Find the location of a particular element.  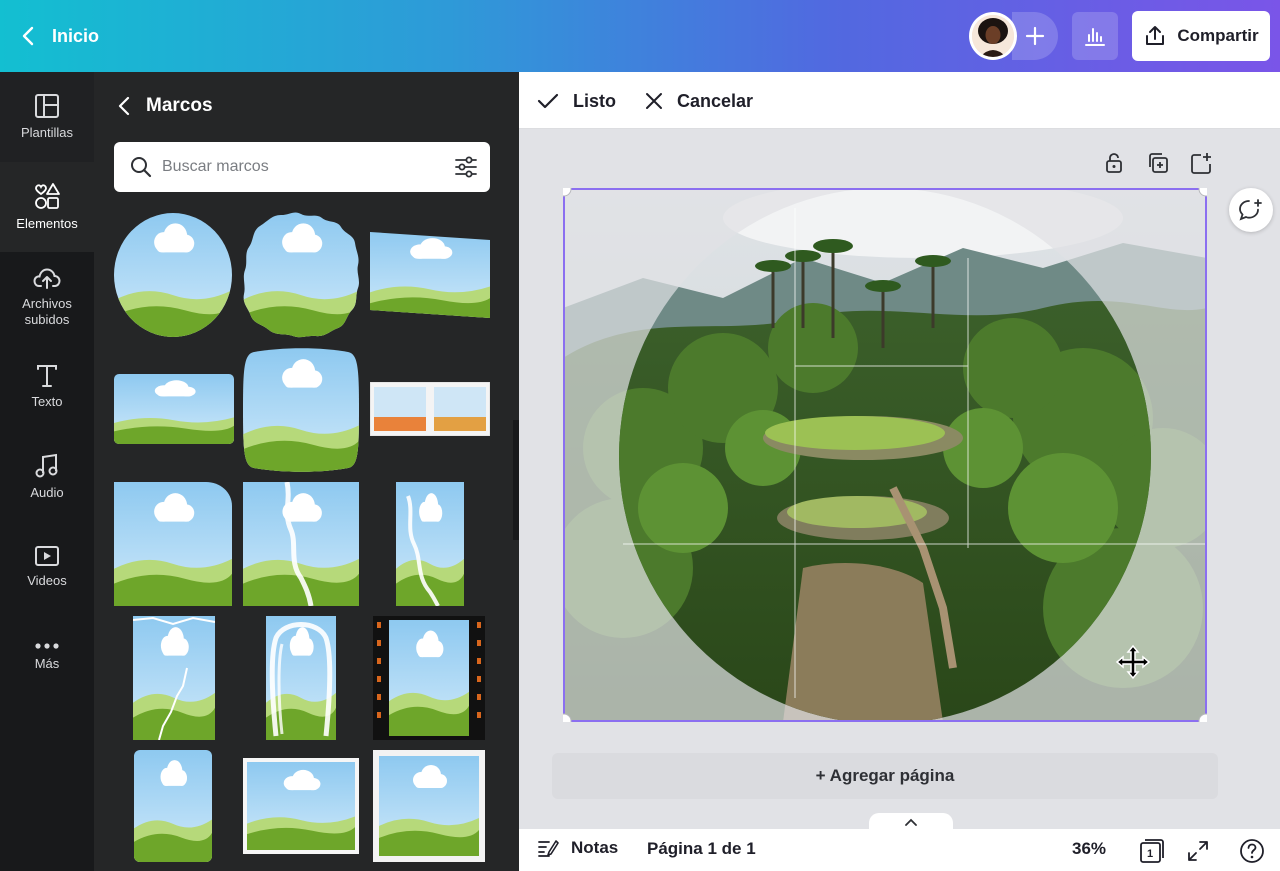

rail-item-templates: Plantillas is located at coordinates (47, 117).